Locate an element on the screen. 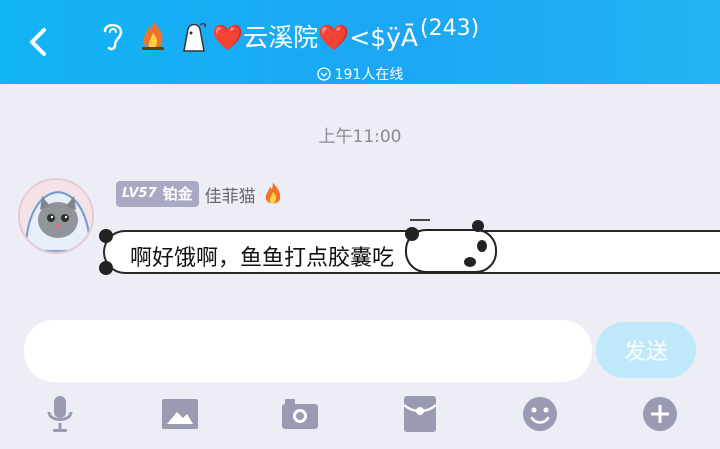 Image resolution: width=720 pixels, height=449 pixels. online-count: 191人在线 is located at coordinates (369, 75).